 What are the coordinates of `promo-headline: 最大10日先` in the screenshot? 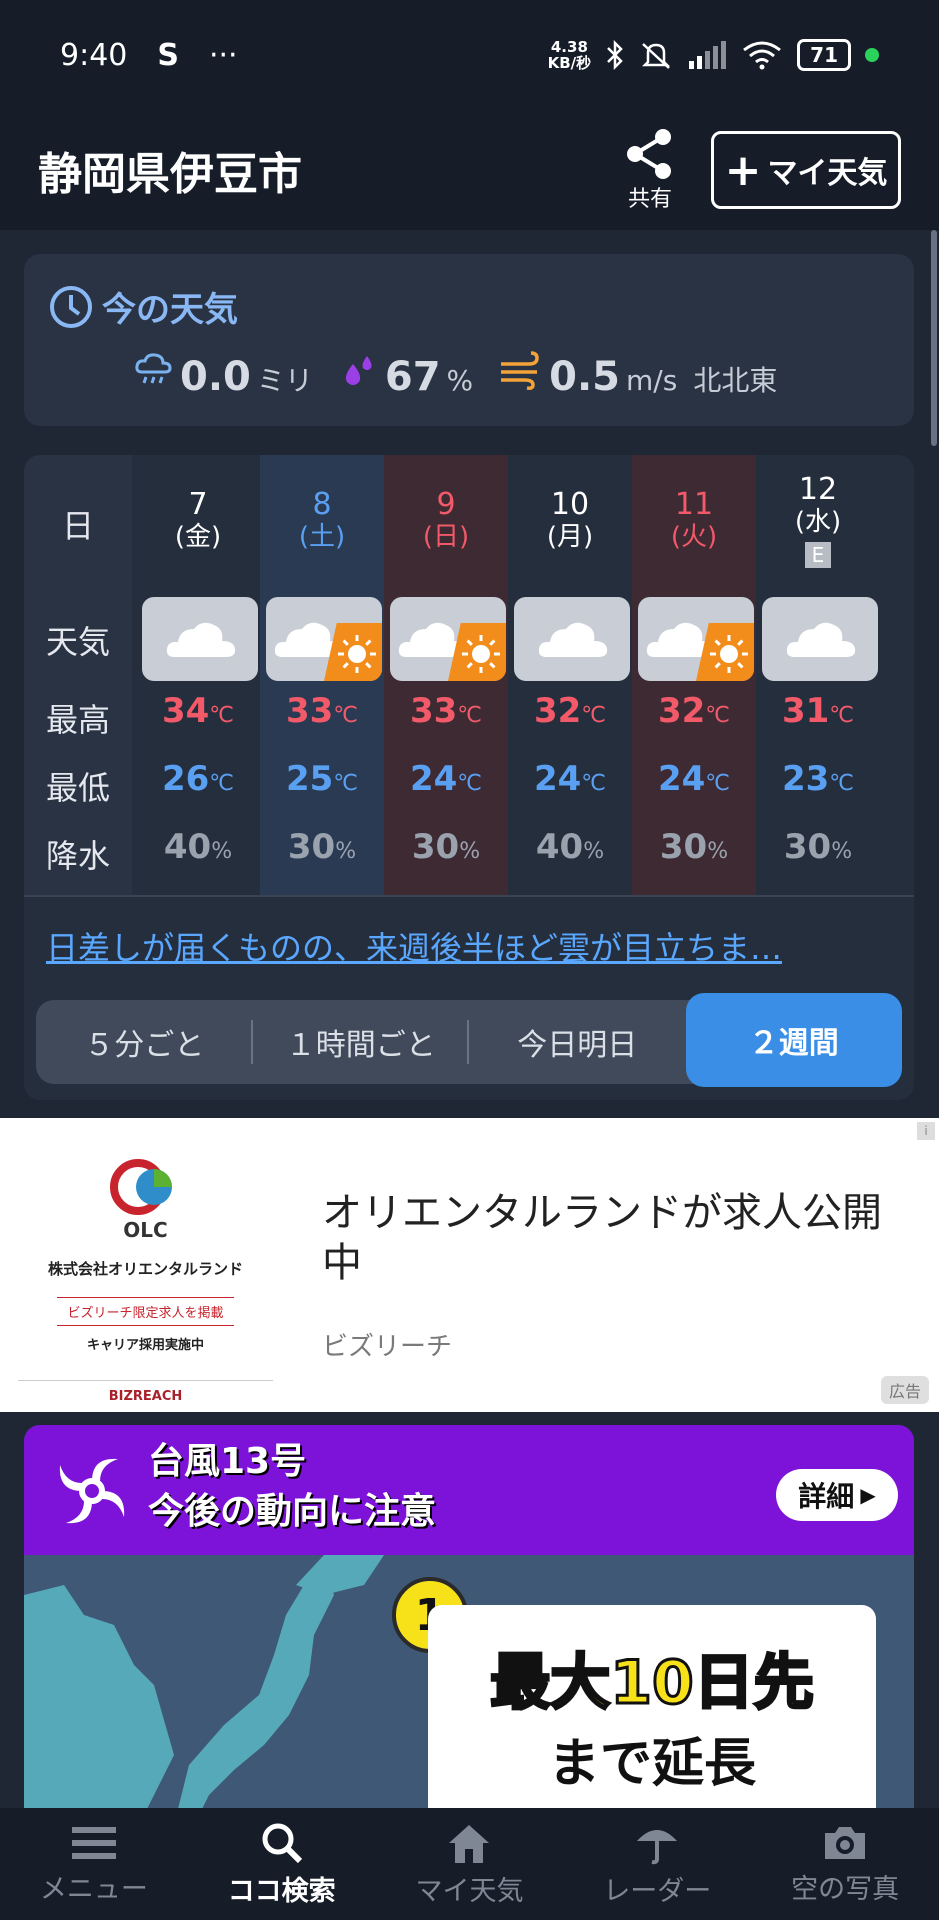 It's located at (652, 1683).